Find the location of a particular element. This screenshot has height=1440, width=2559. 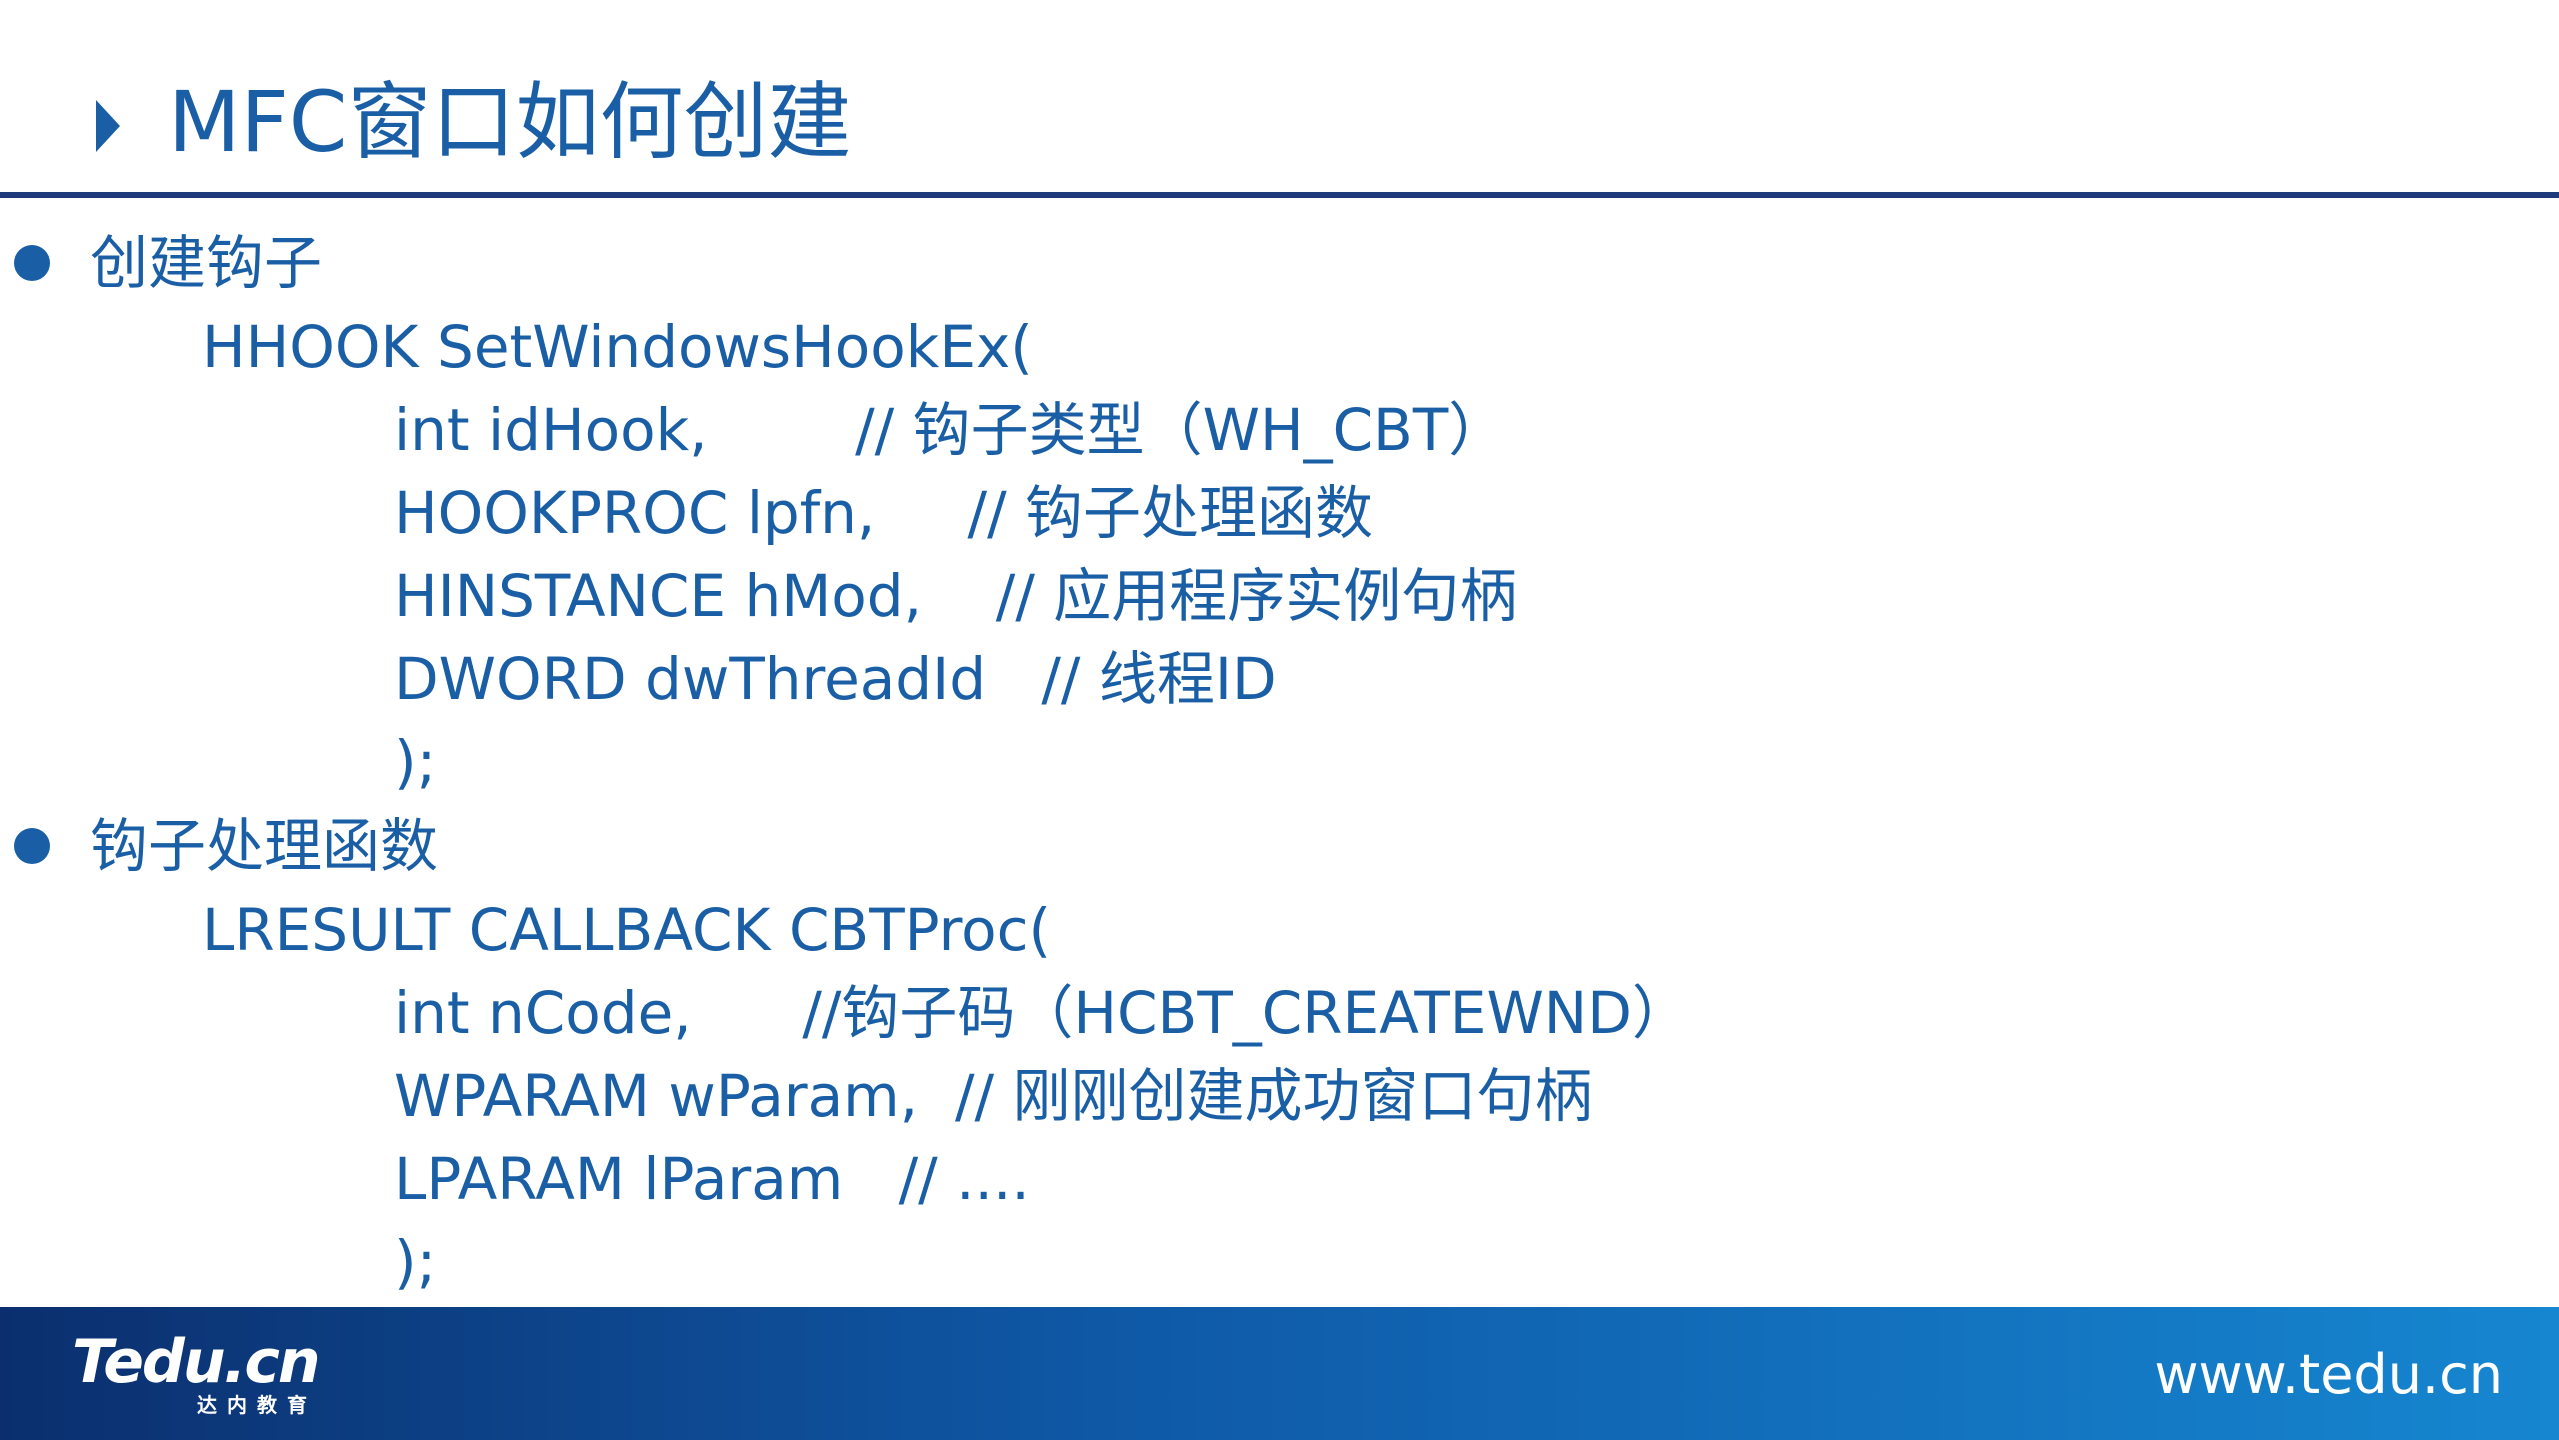

code-line: int idHook, // 钩子类型（WH_CBT） is located at coordinates (950, 430).